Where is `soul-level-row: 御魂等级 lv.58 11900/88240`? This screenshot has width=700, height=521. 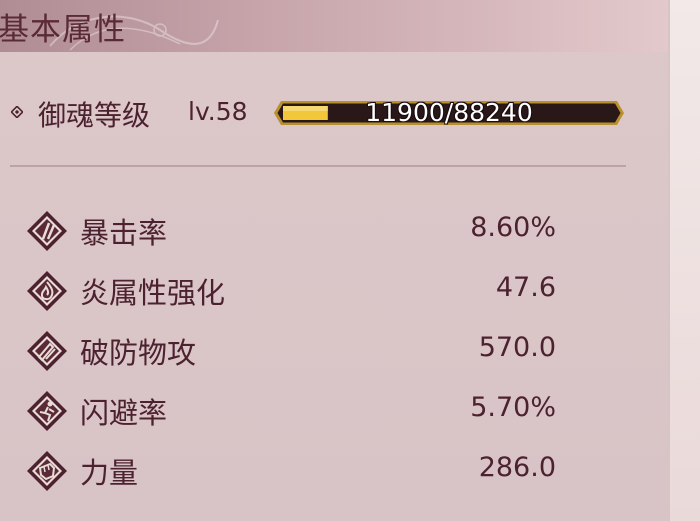 soul-level-row: 御魂等级 lv.58 11900/88240 is located at coordinates (320, 113).